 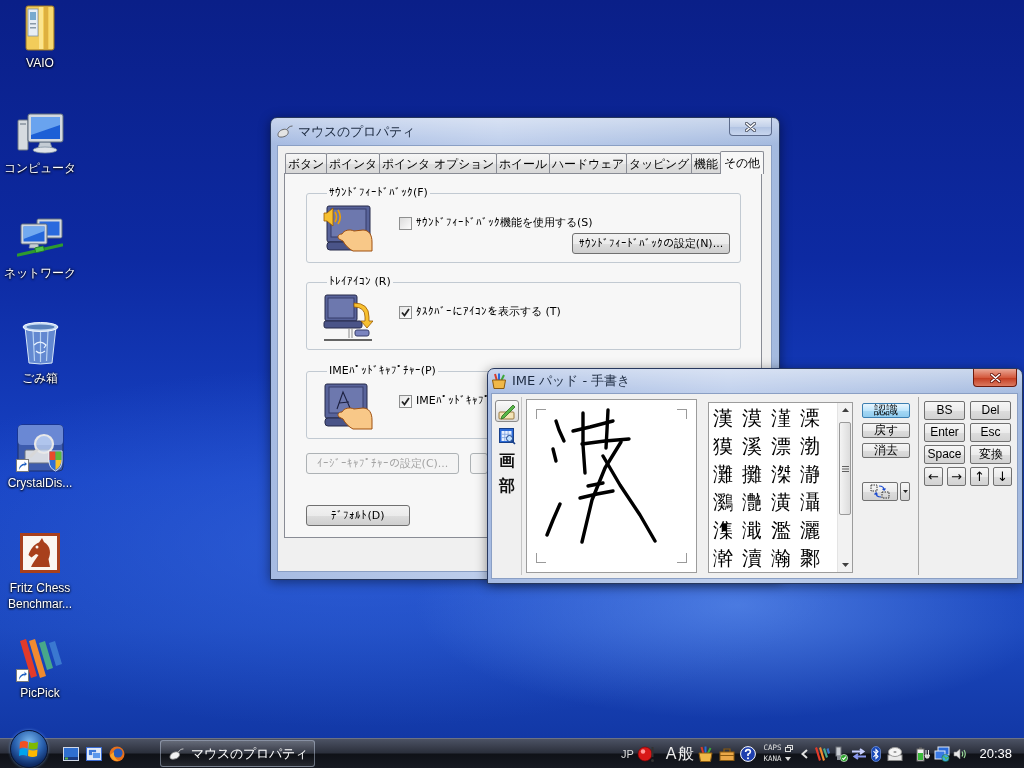 What do you see at coordinates (723, 558) in the screenshot?
I see `candidate-character: 澣` at bounding box center [723, 558].